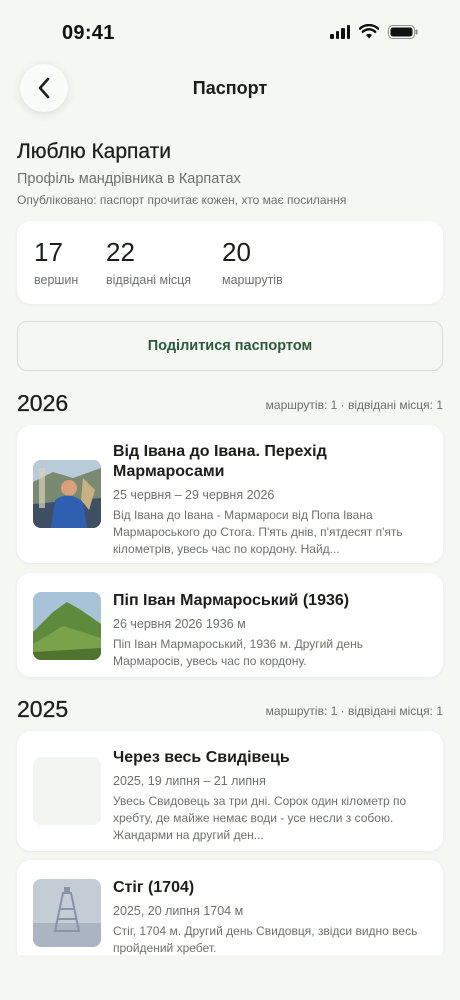 This screenshot has height=1000, width=460. I want to click on stat-label: маршрутів, so click(252, 280).